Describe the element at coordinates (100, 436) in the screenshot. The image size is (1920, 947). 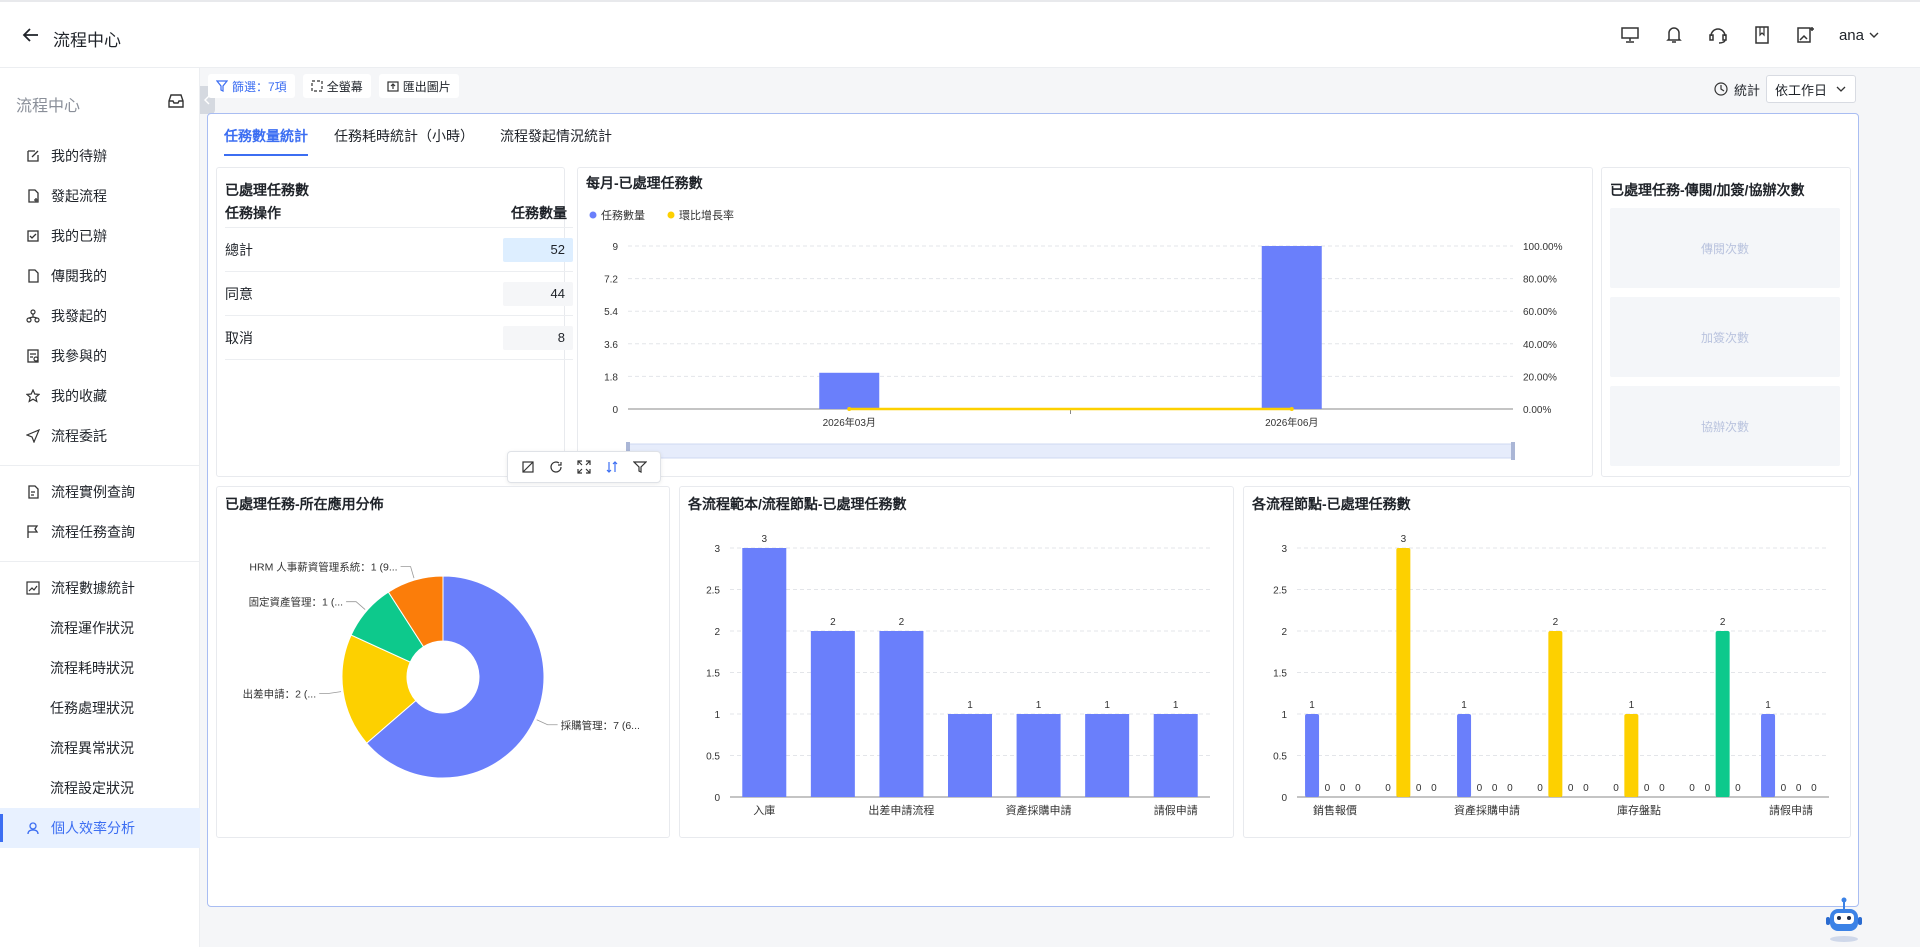
I see `sidebar-item-delegate: 流程委託` at that location.